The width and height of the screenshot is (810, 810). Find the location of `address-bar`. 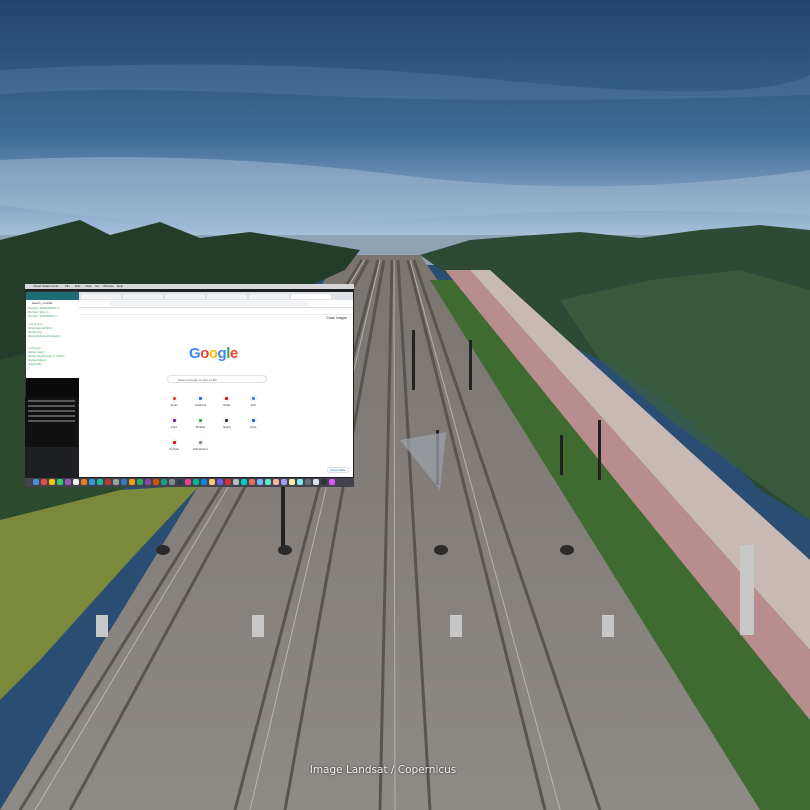

address-bar is located at coordinates (216, 304).